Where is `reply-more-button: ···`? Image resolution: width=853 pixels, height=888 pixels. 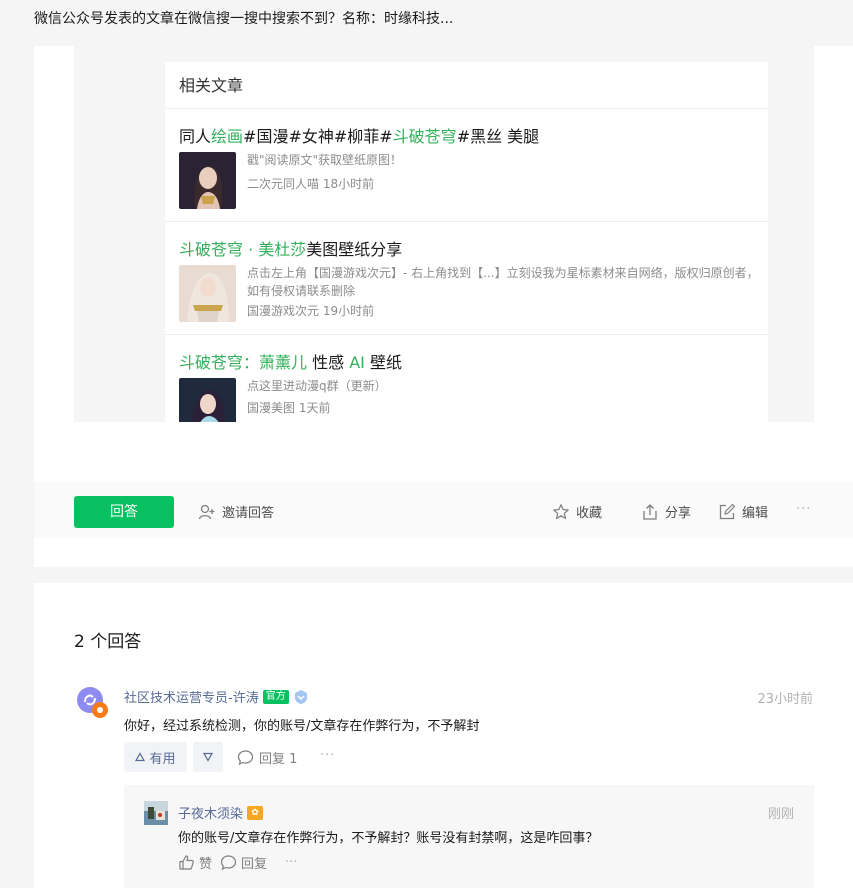
reply-more-button: ··· is located at coordinates (291, 862).